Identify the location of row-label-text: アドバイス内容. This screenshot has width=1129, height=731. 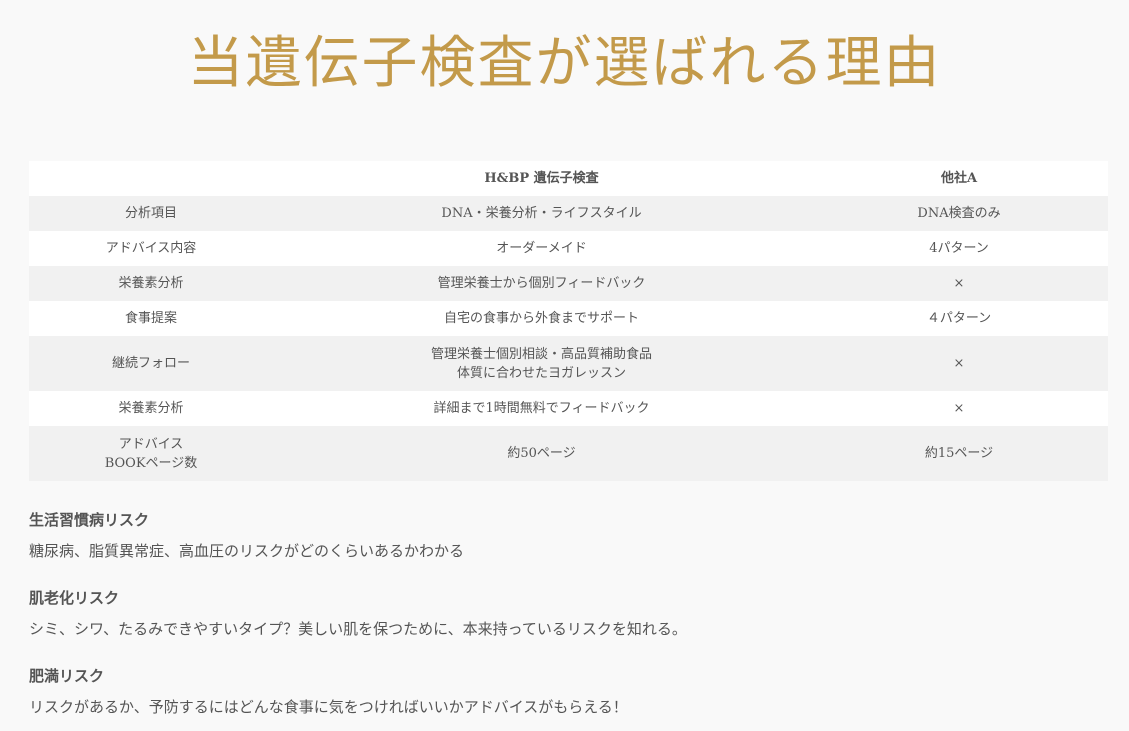
(151, 248).